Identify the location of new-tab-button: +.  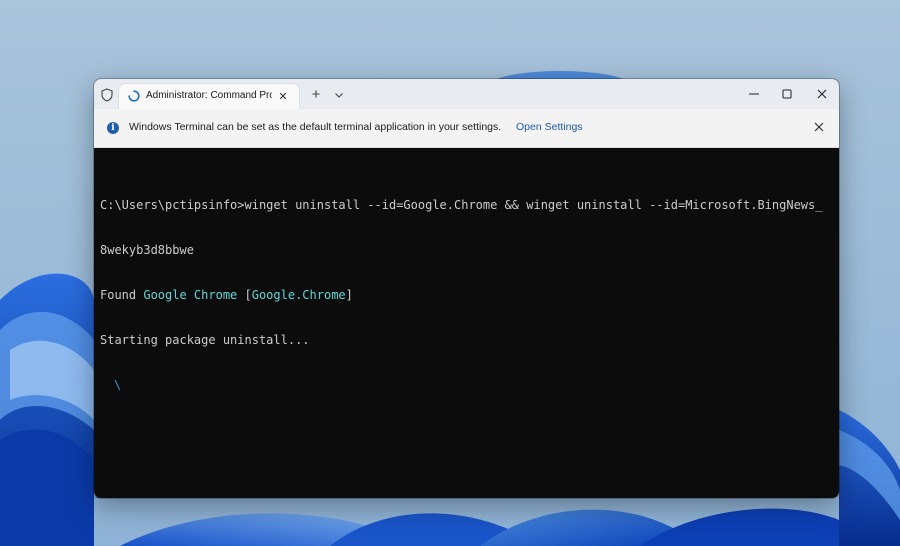
(316, 95).